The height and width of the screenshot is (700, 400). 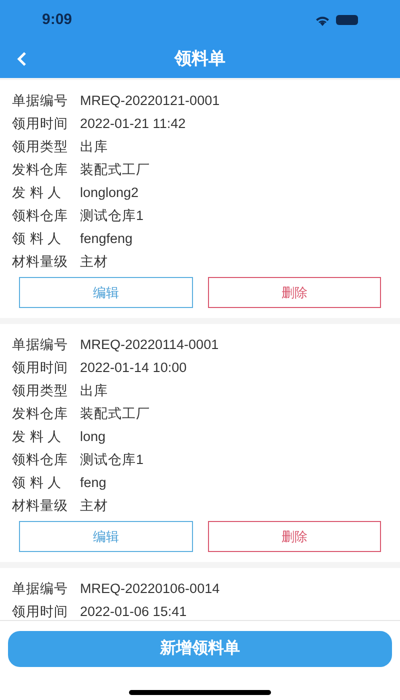 I want to click on page-title: 领料单, so click(x=200, y=59).